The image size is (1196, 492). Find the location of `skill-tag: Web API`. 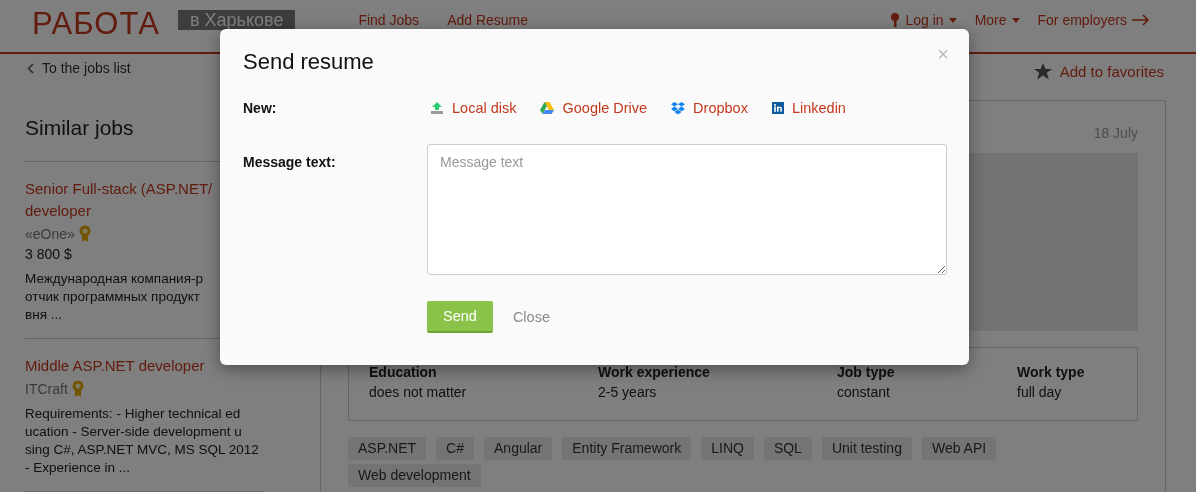

skill-tag: Web API is located at coordinates (959, 448).